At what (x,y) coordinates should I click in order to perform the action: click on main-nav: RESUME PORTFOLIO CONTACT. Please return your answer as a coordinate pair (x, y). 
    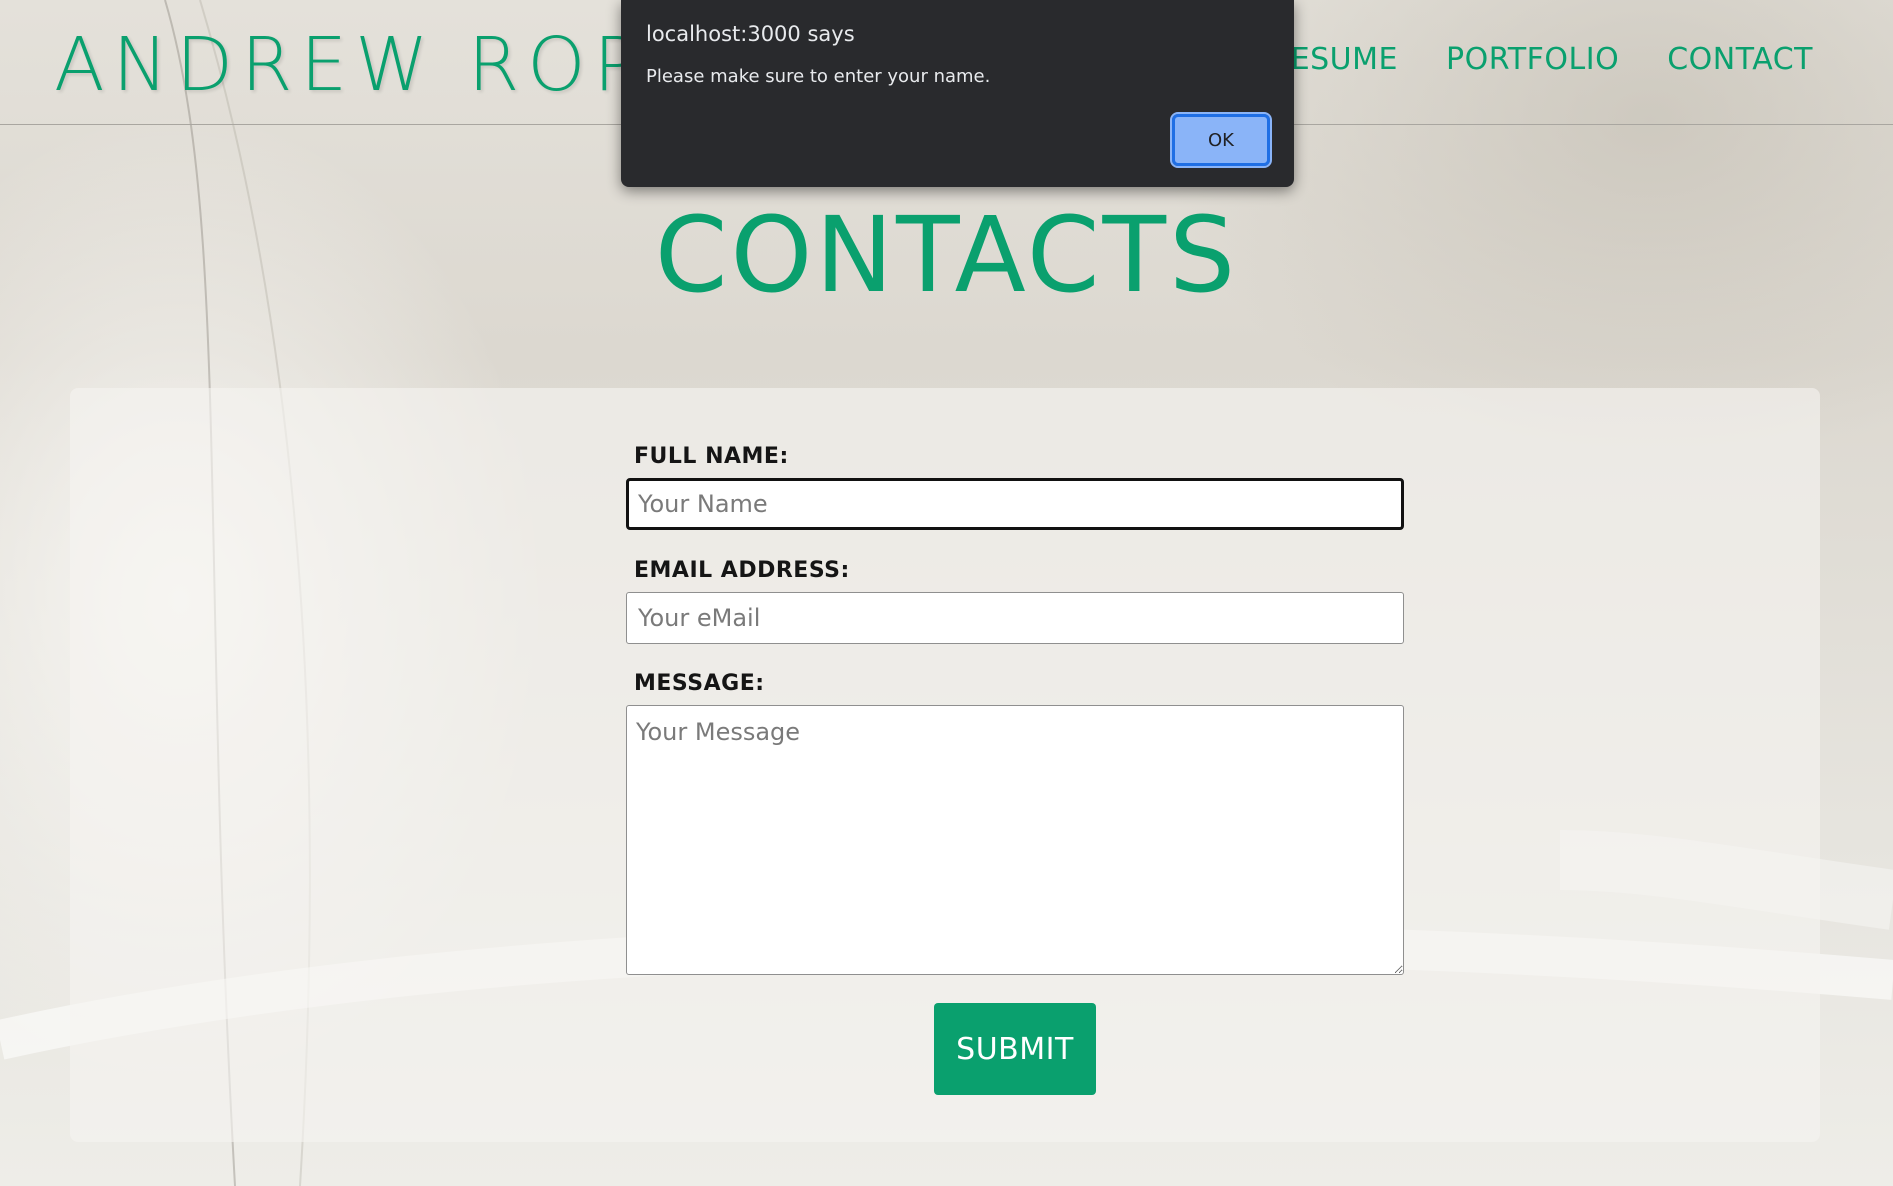
    Looking at the image, I should click on (1541, 59).